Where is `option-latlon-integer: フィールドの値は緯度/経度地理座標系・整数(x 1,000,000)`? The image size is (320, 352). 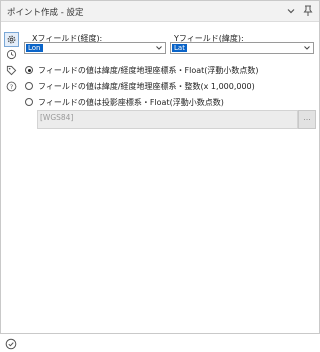
option-latlon-integer: フィールドの値は緯度/経度地理座標系・整数(x 1,000,000) is located at coordinates (140, 86).